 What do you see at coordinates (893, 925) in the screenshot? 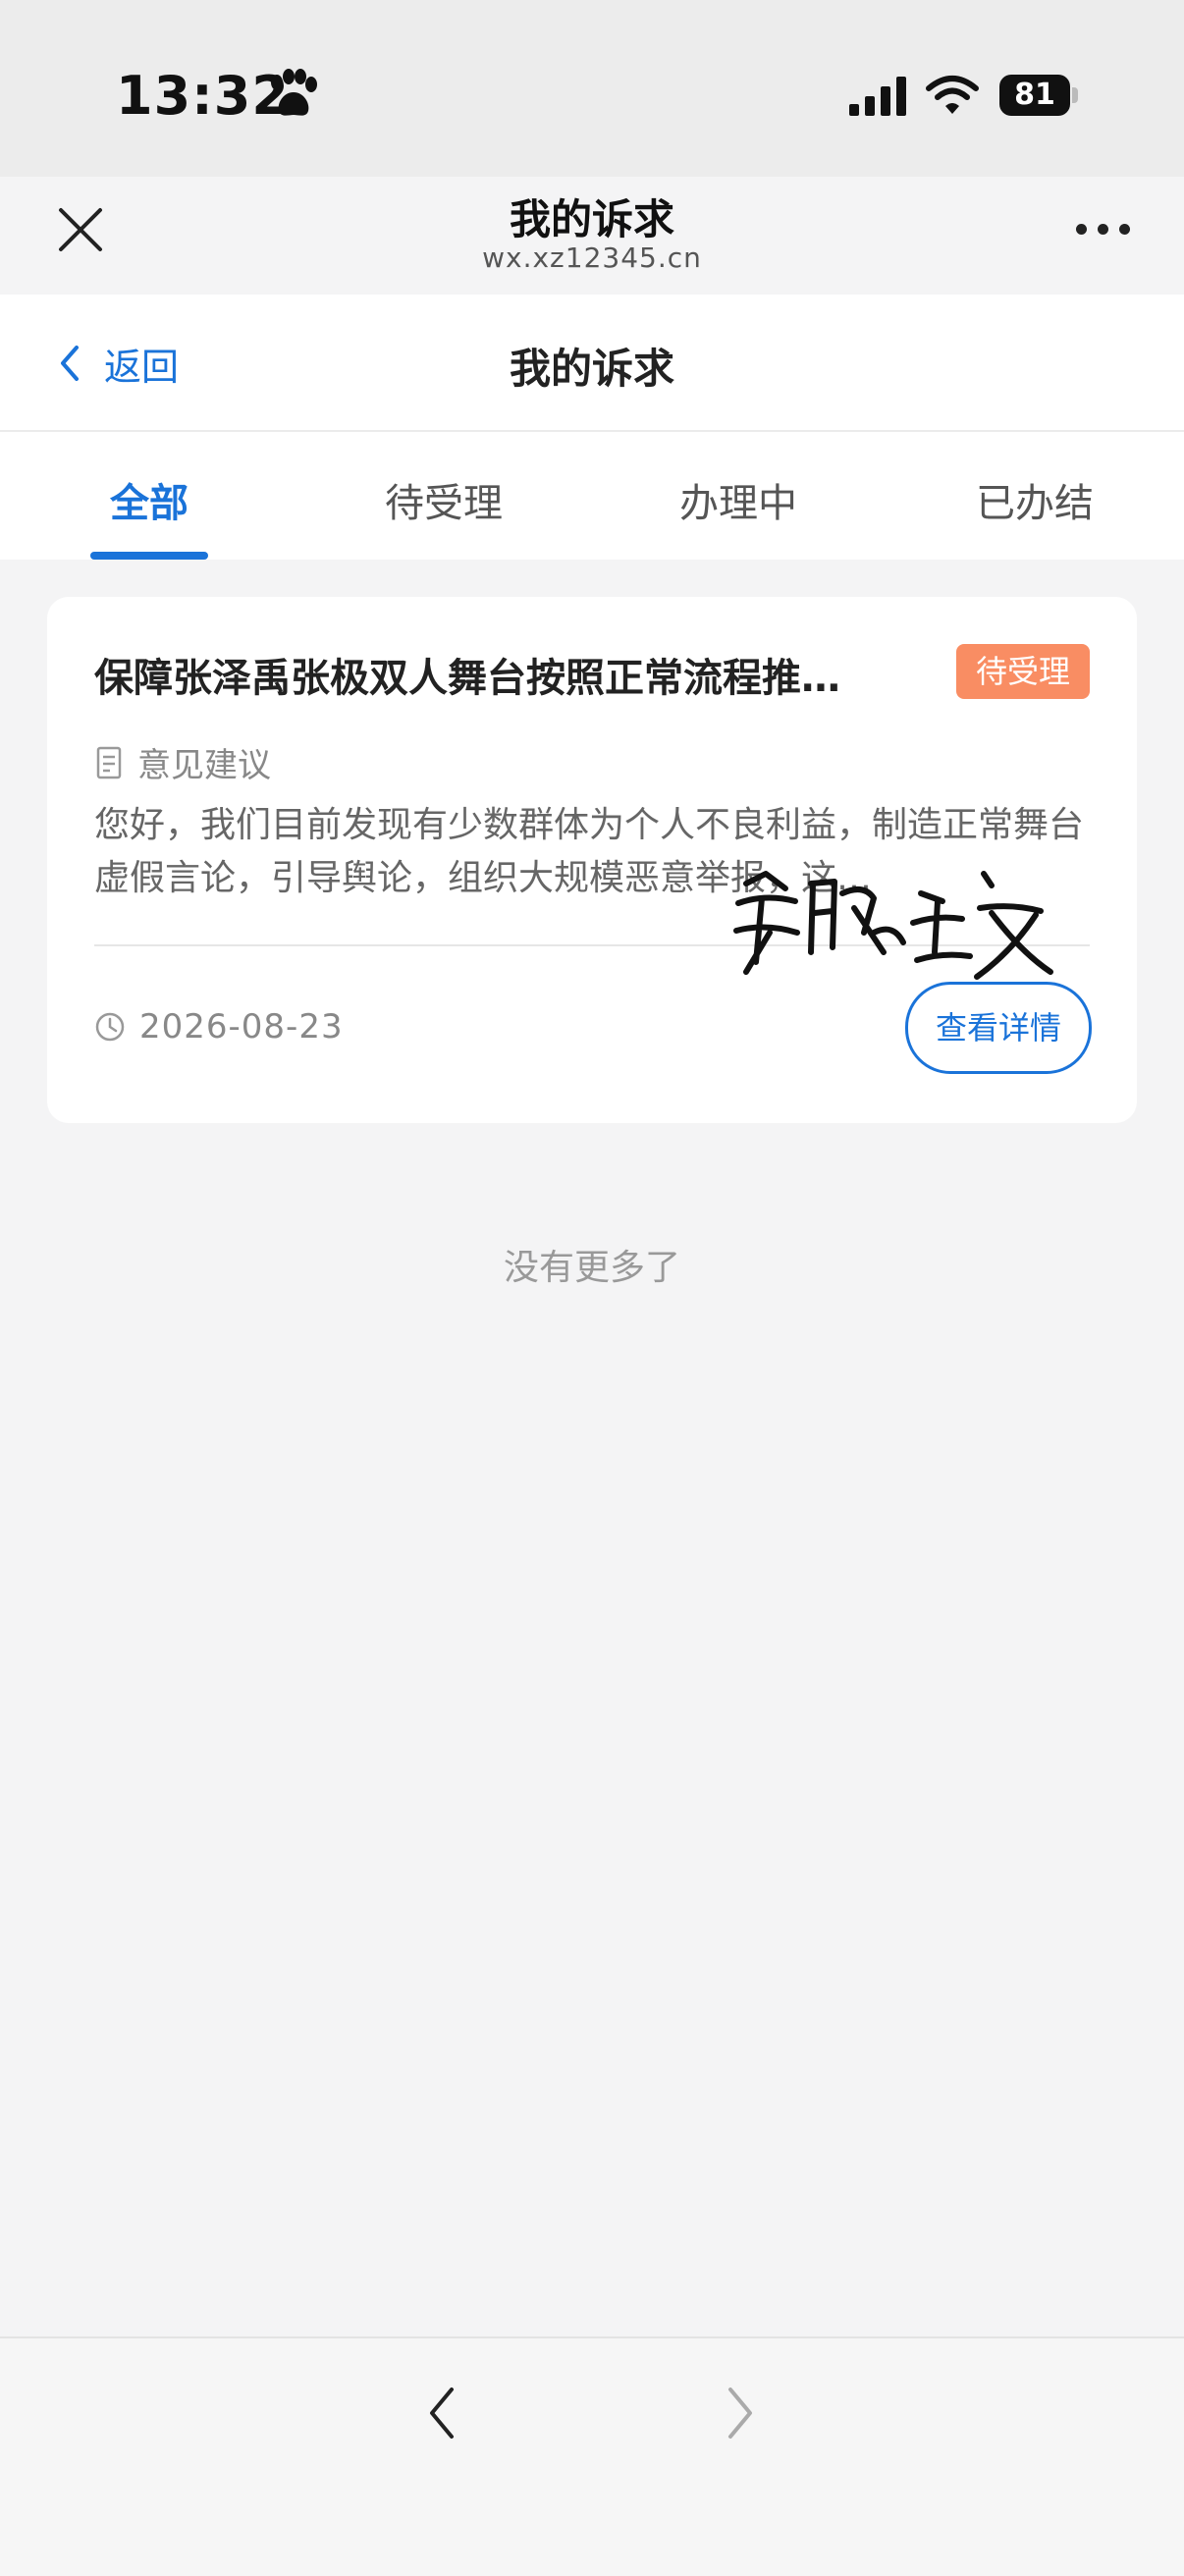
I see `handwritten-signature` at bounding box center [893, 925].